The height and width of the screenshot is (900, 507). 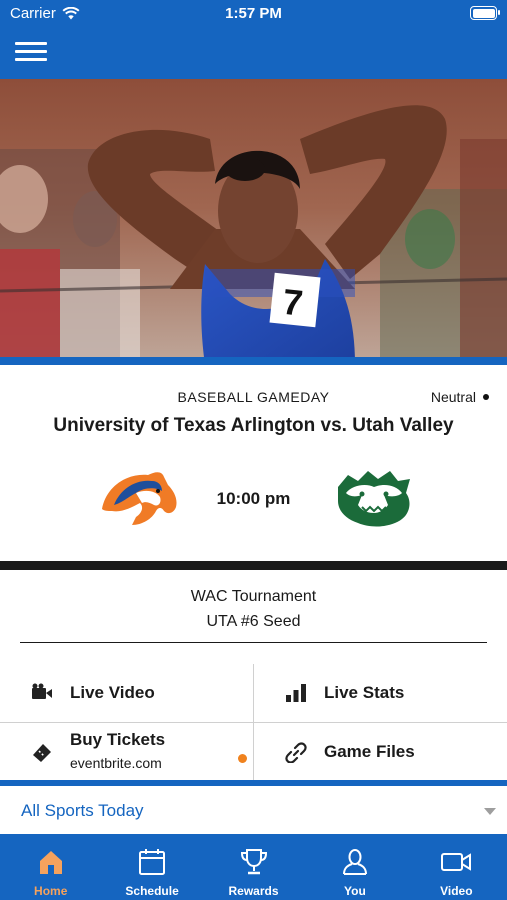 What do you see at coordinates (253, 891) in the screenshot?
I see `tab-rewards-label: Rewards` at bounding box center [253, 891].